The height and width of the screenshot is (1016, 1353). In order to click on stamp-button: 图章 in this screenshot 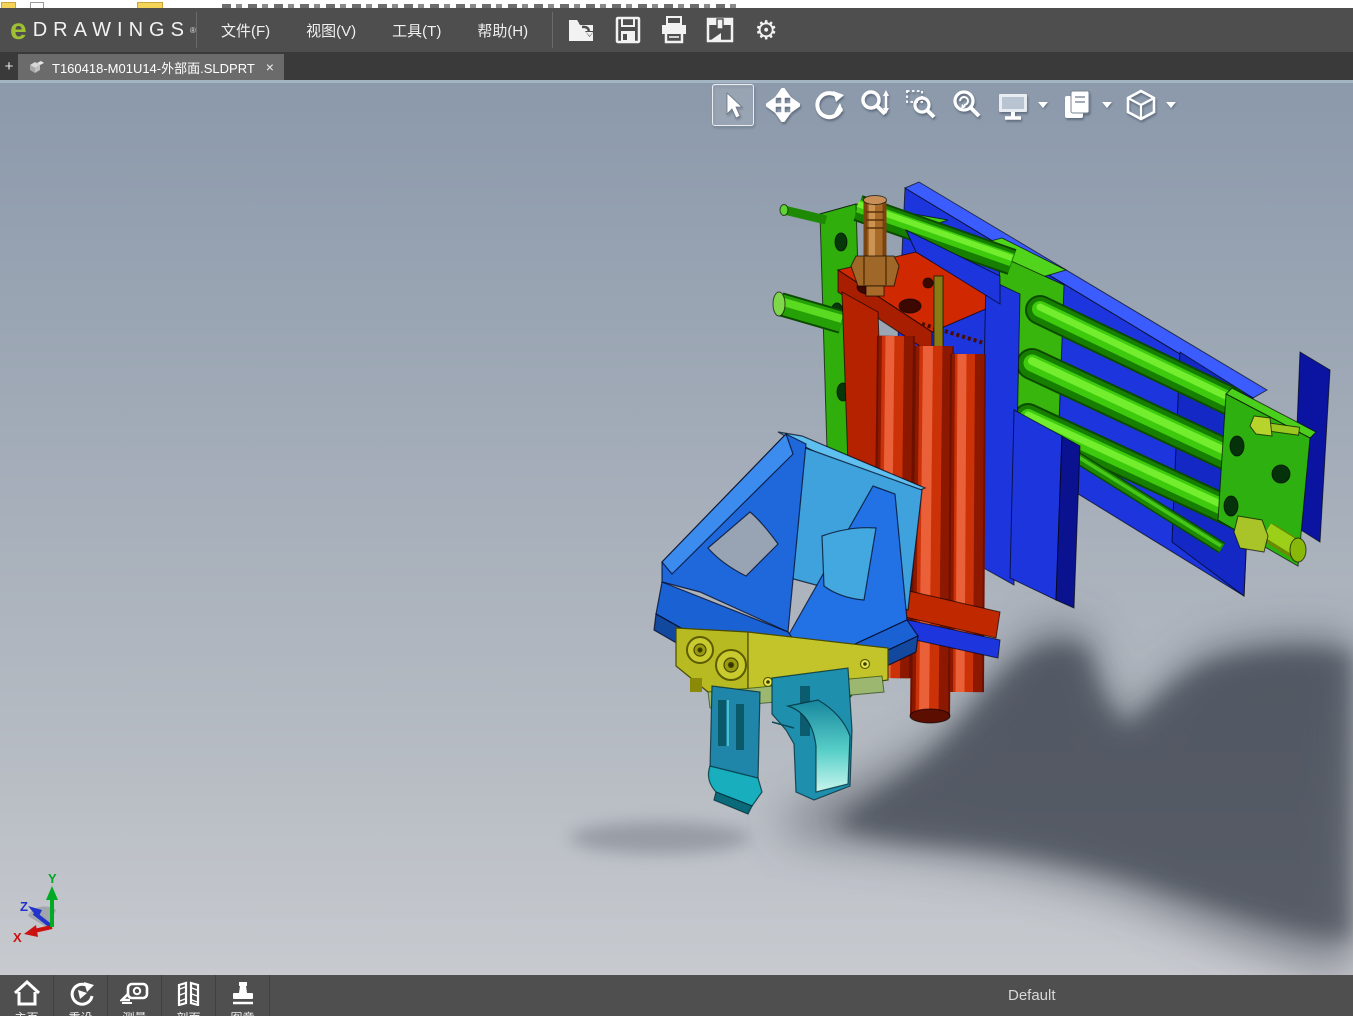, I will do `click(243, 995)`.